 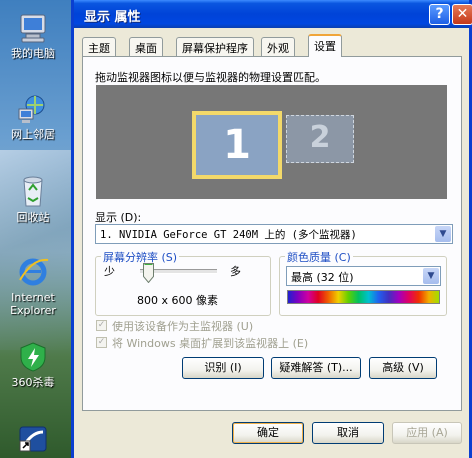 I want to click on app-shortcut-icon, so click(x=33, y=439).